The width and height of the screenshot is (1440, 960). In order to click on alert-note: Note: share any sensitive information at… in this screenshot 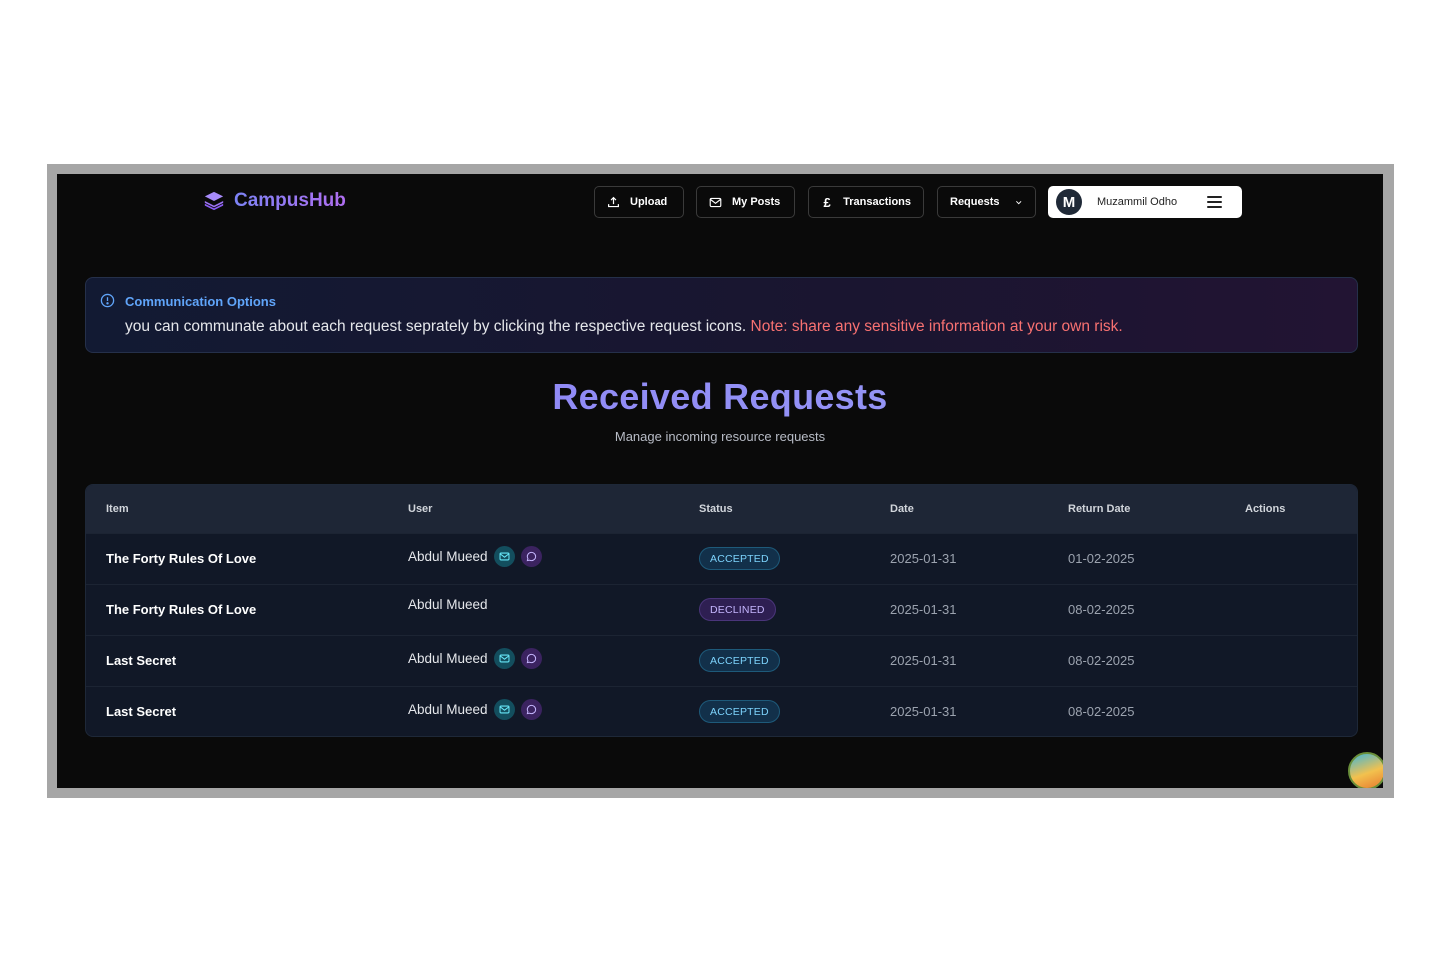, I will do `click(936, 326)`.